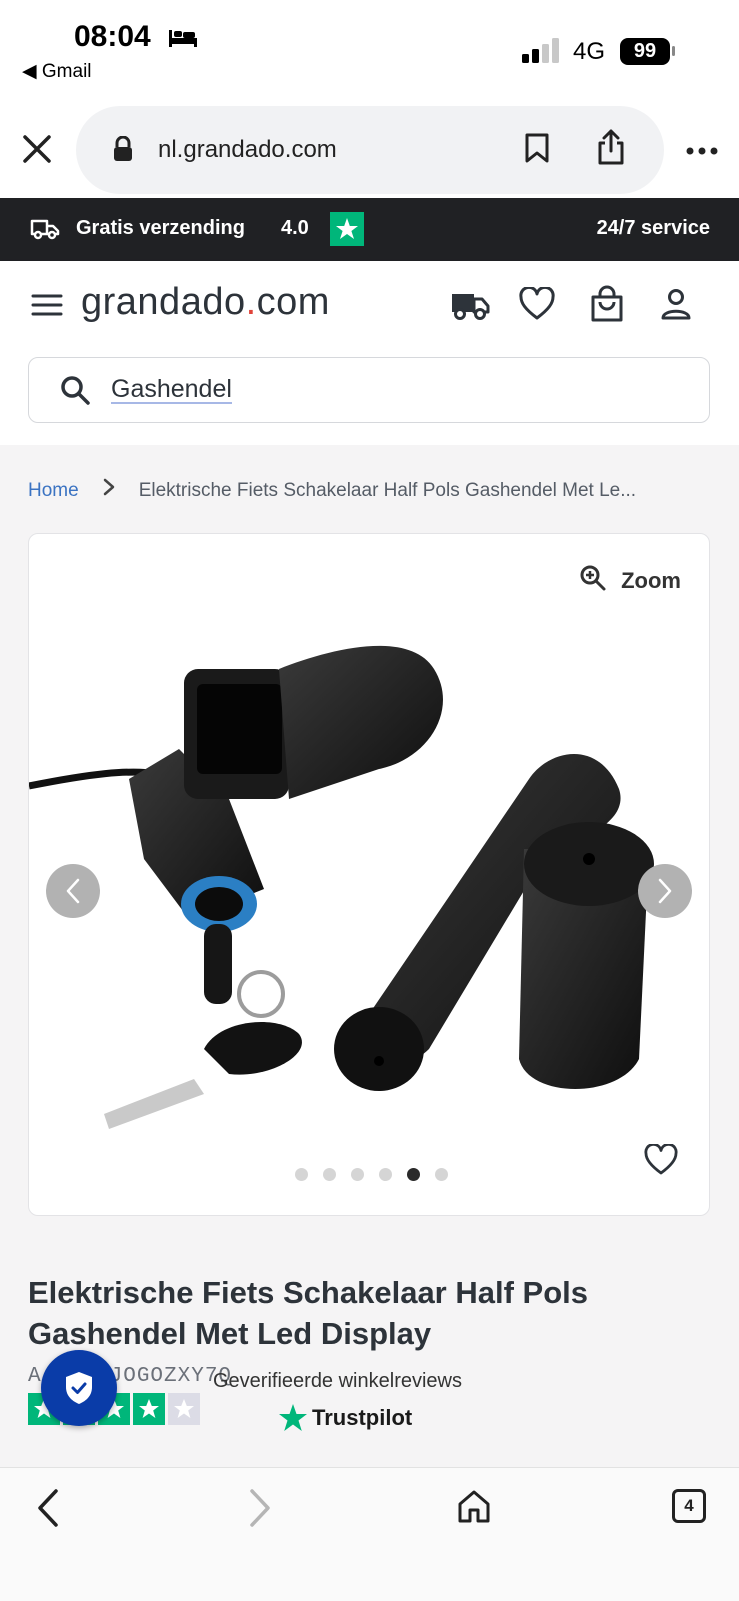  Describe the element at coordinates (611, 149) in the screenshot. I see `share-icon` at that location.